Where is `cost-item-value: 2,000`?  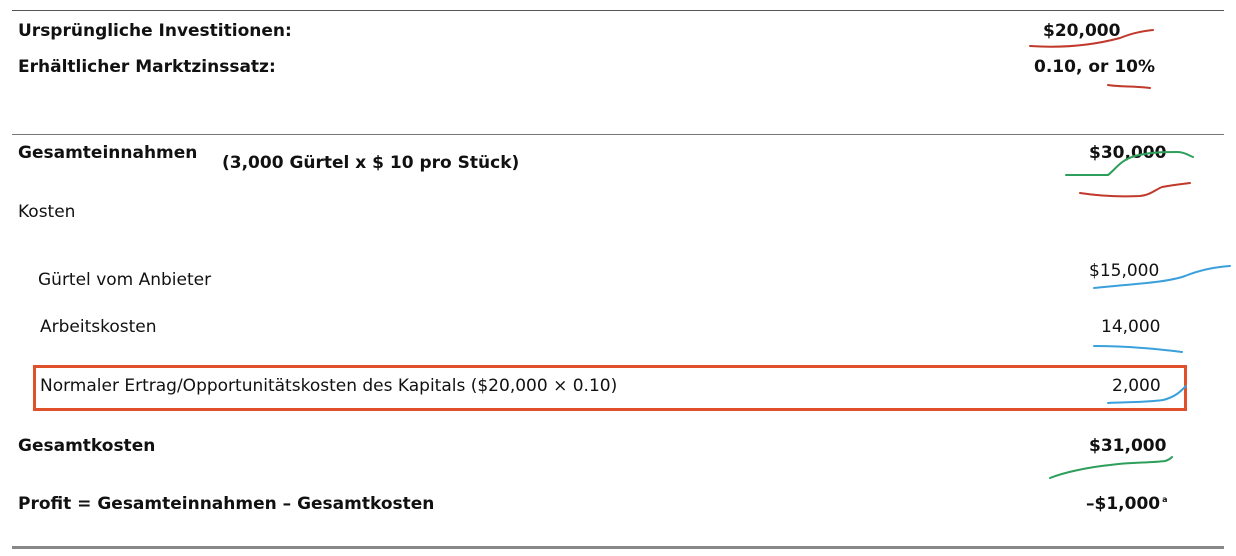 cost-item-value: 2,000 is located at coordinates (1136, 386).